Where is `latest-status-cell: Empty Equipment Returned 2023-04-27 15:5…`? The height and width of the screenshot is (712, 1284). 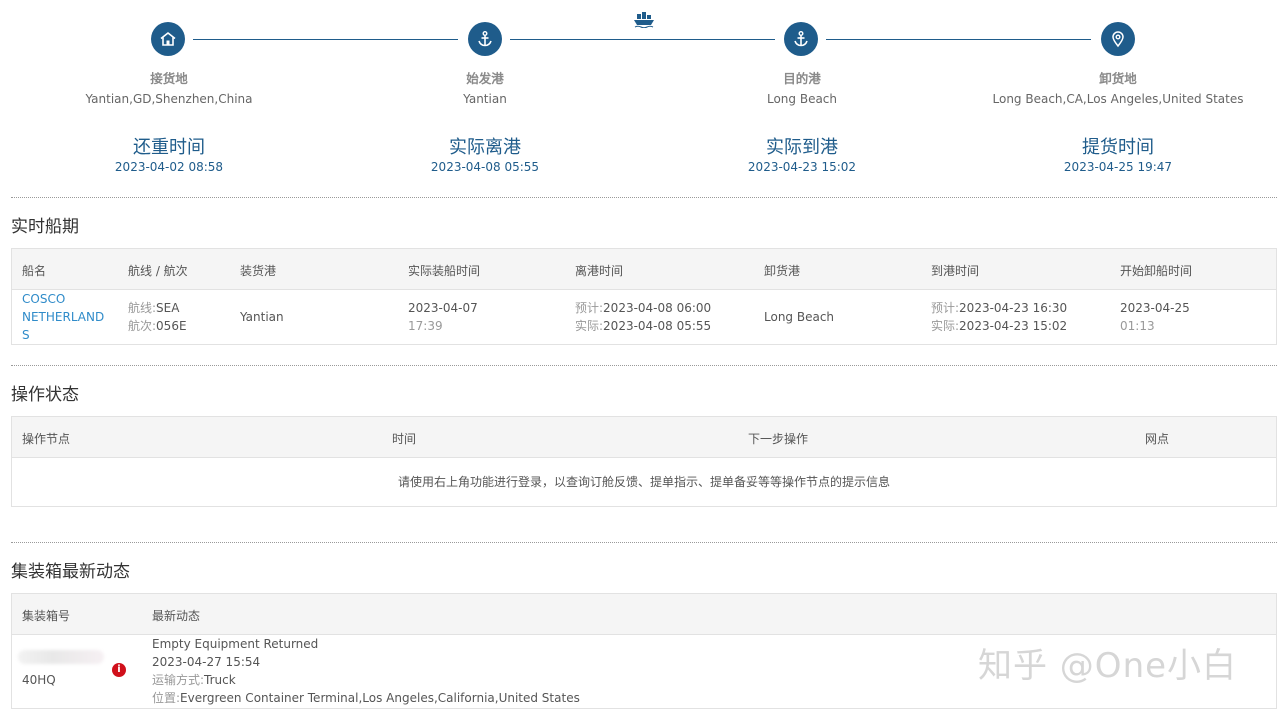
latest-status-cell: Empty Equipment Returned 2023-04-27 15:5… is located at coordinates (366, 671).